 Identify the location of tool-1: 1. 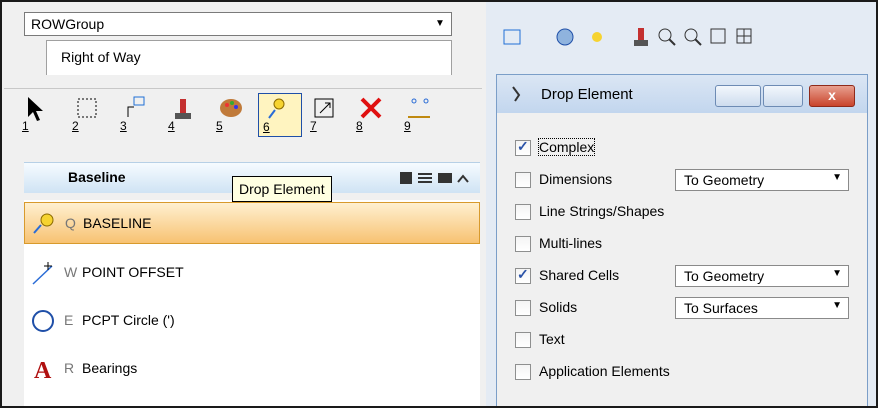
(39, 114).